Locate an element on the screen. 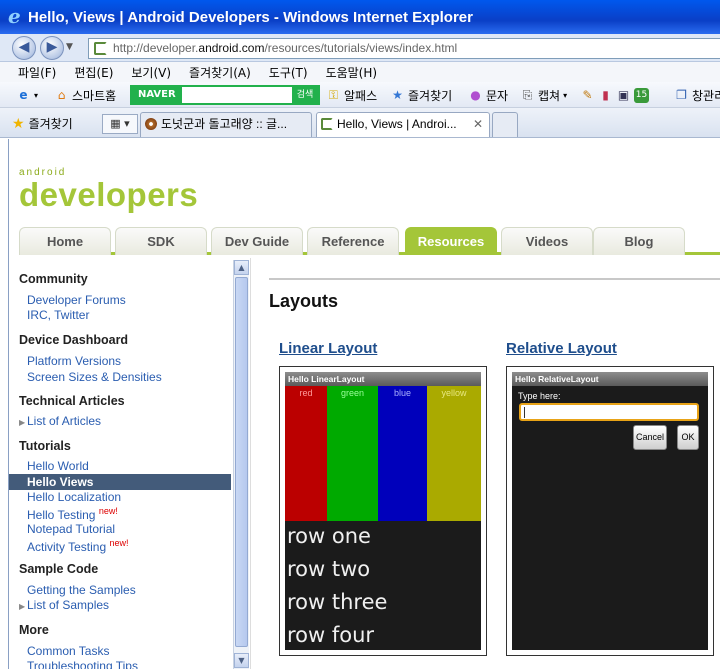 Image resolution: width=720 pixels, height=669 pixels. nav-tab-blog: Blog is located at coordinates (639, 241).